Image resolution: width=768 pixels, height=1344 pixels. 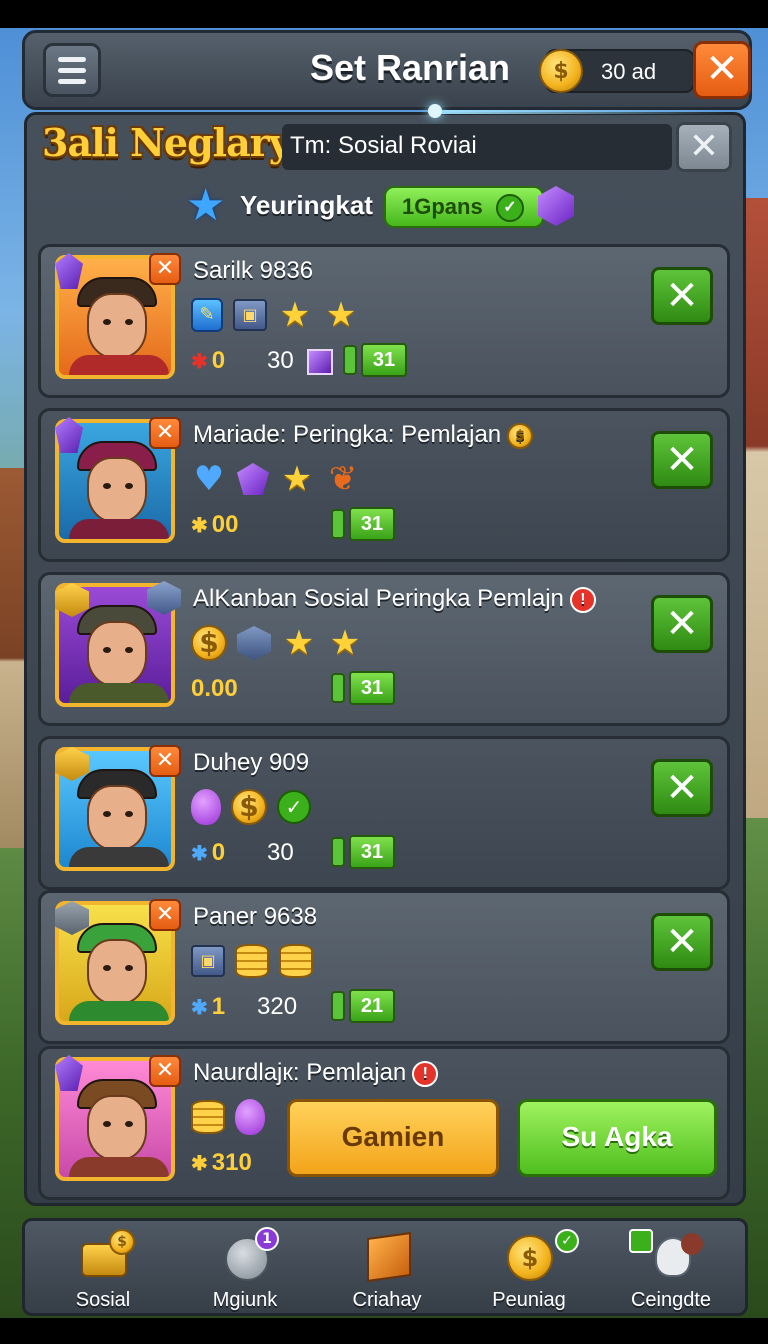 What do you see at coordinates (343, 479) in the screenshot?
I see `knot-icon: ❦` at bounding box center [343, 479].